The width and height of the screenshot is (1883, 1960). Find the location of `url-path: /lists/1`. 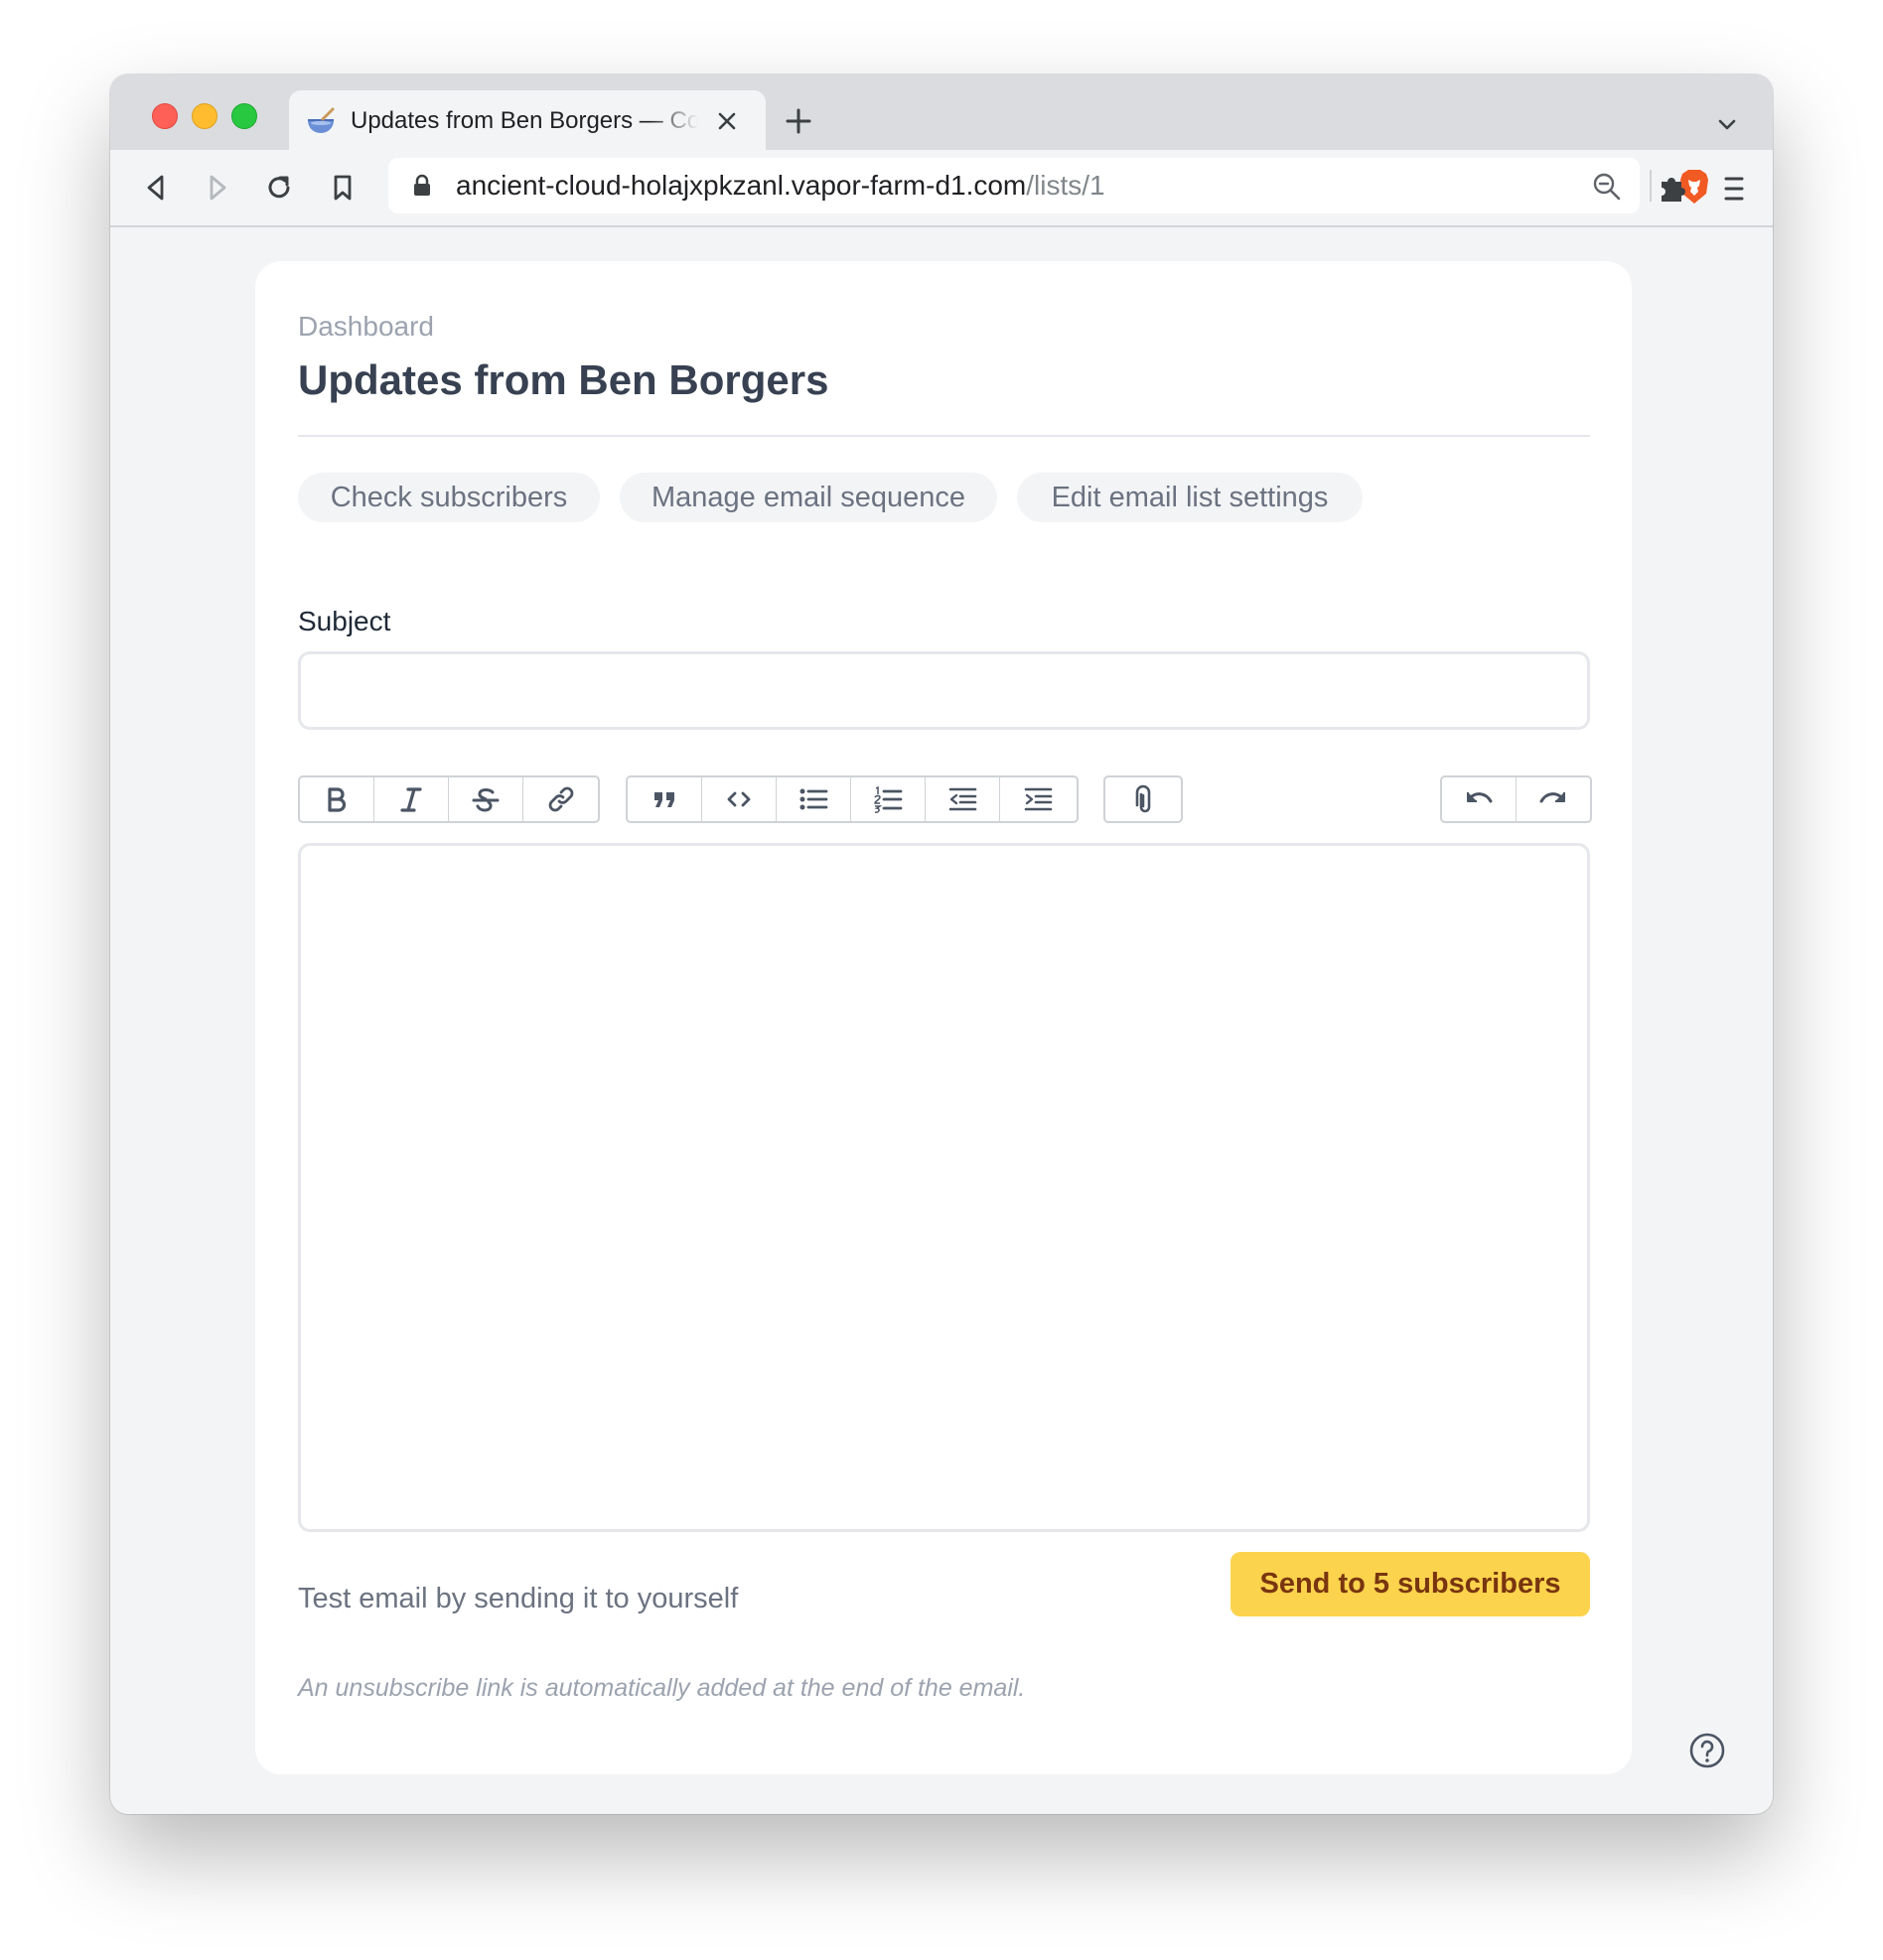

url-path: /lists/1 is located at coordinates (1065, 185).